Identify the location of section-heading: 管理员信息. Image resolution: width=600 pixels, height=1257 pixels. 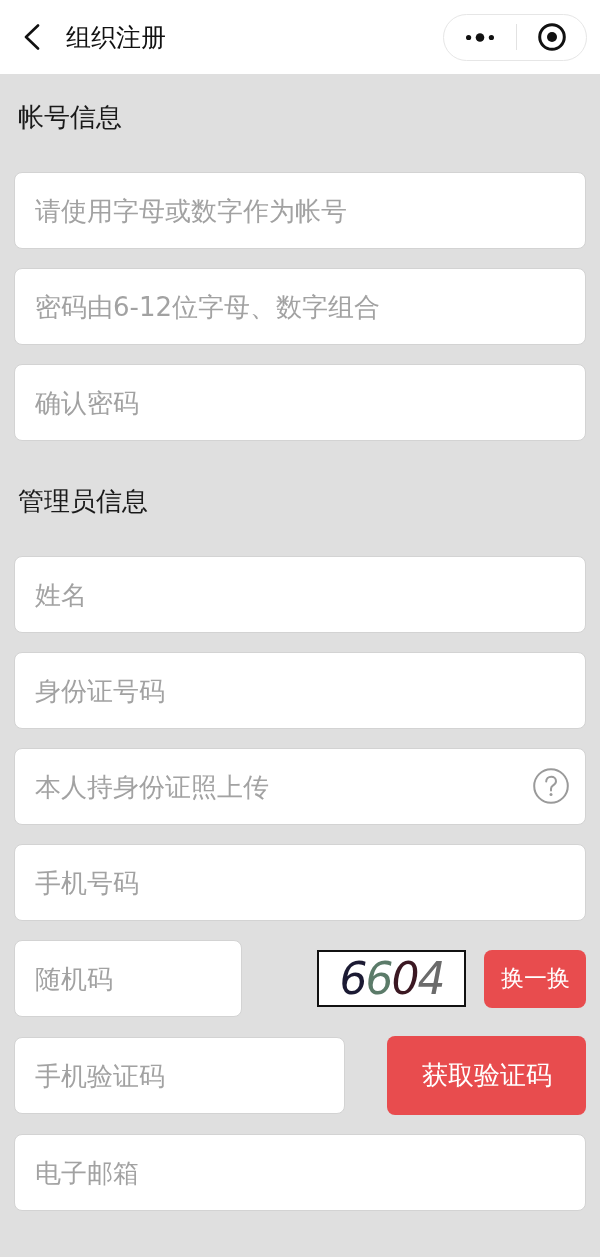
(83, 501).